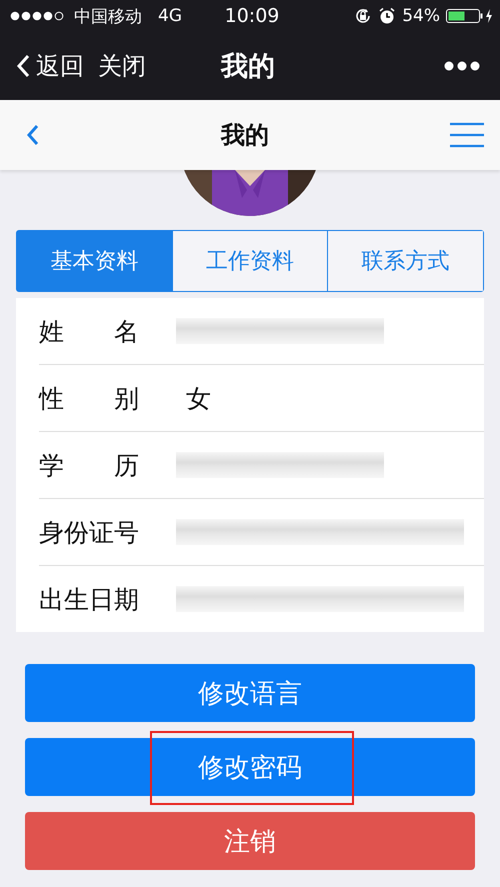 The height and width of the screenshot is (887, 500). I want to click on back-chevron-icon, so click(23, 66).